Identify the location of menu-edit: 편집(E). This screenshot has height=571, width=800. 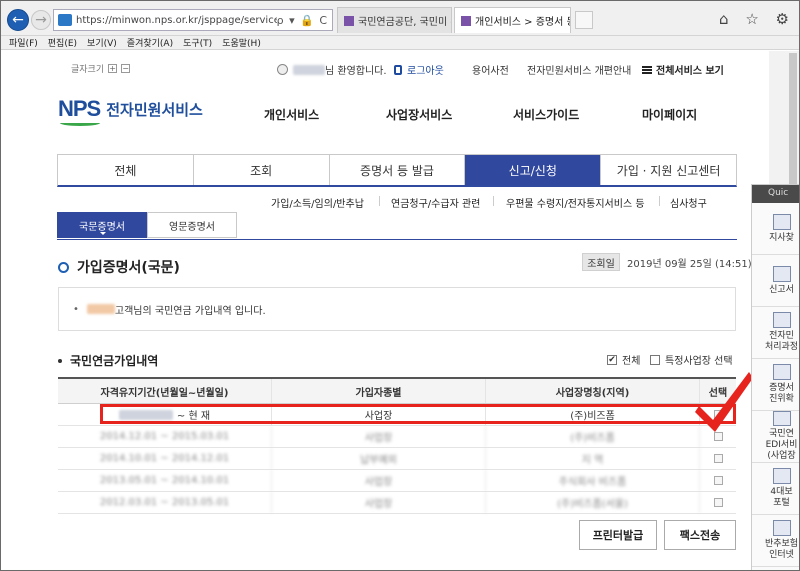
(62, 42).